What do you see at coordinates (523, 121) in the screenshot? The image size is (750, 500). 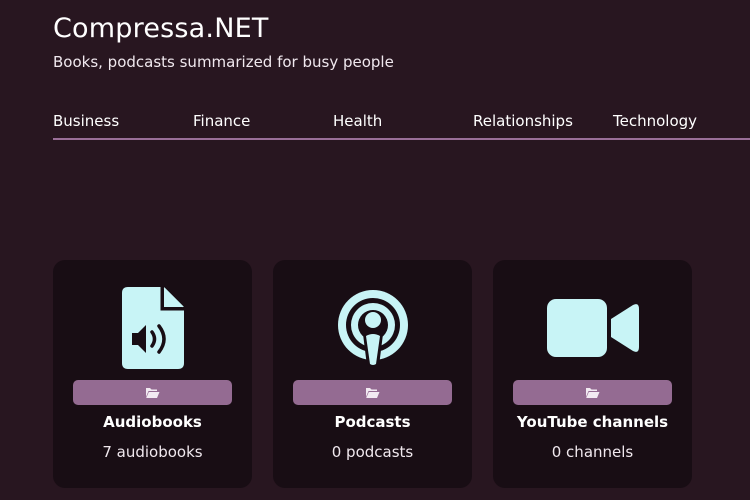 I see `nav-item-relationships: Relationships` at bounding box center [523, 121].